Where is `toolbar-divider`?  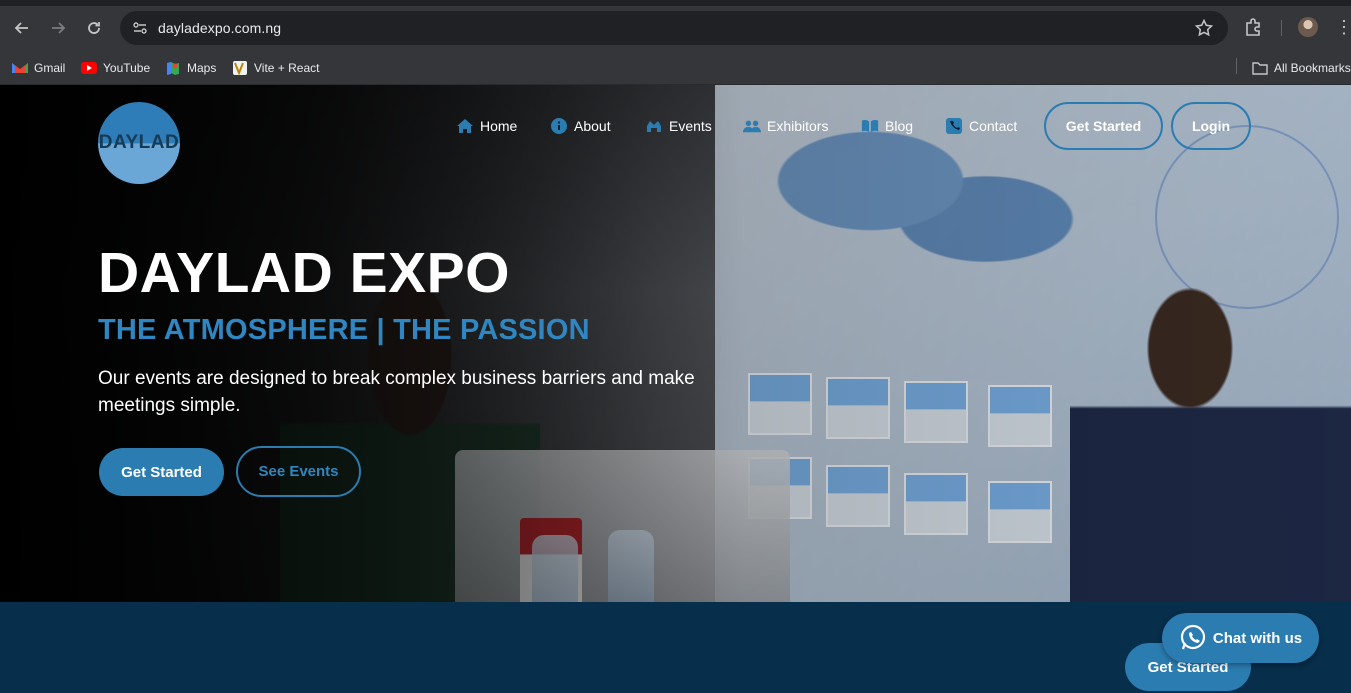
toolbar-divider is located at coordinates (1281, 28).